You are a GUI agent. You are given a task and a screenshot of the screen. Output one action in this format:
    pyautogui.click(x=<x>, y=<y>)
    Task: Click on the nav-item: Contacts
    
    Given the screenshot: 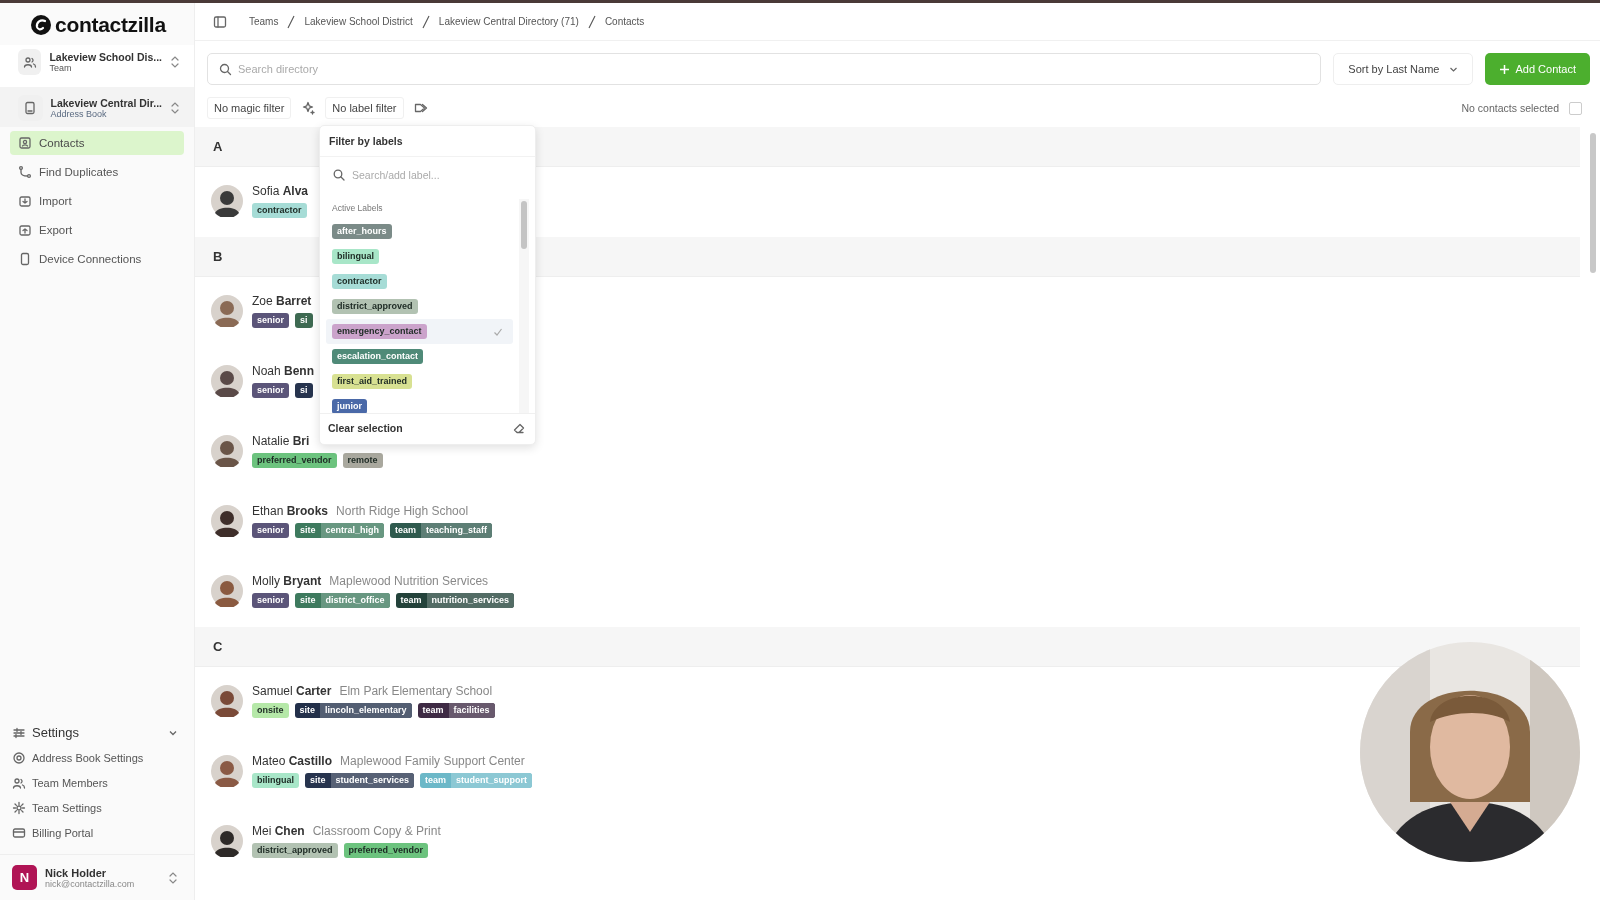 What is the action you would take?
    pyautogui.click(x=97, y=143)
    